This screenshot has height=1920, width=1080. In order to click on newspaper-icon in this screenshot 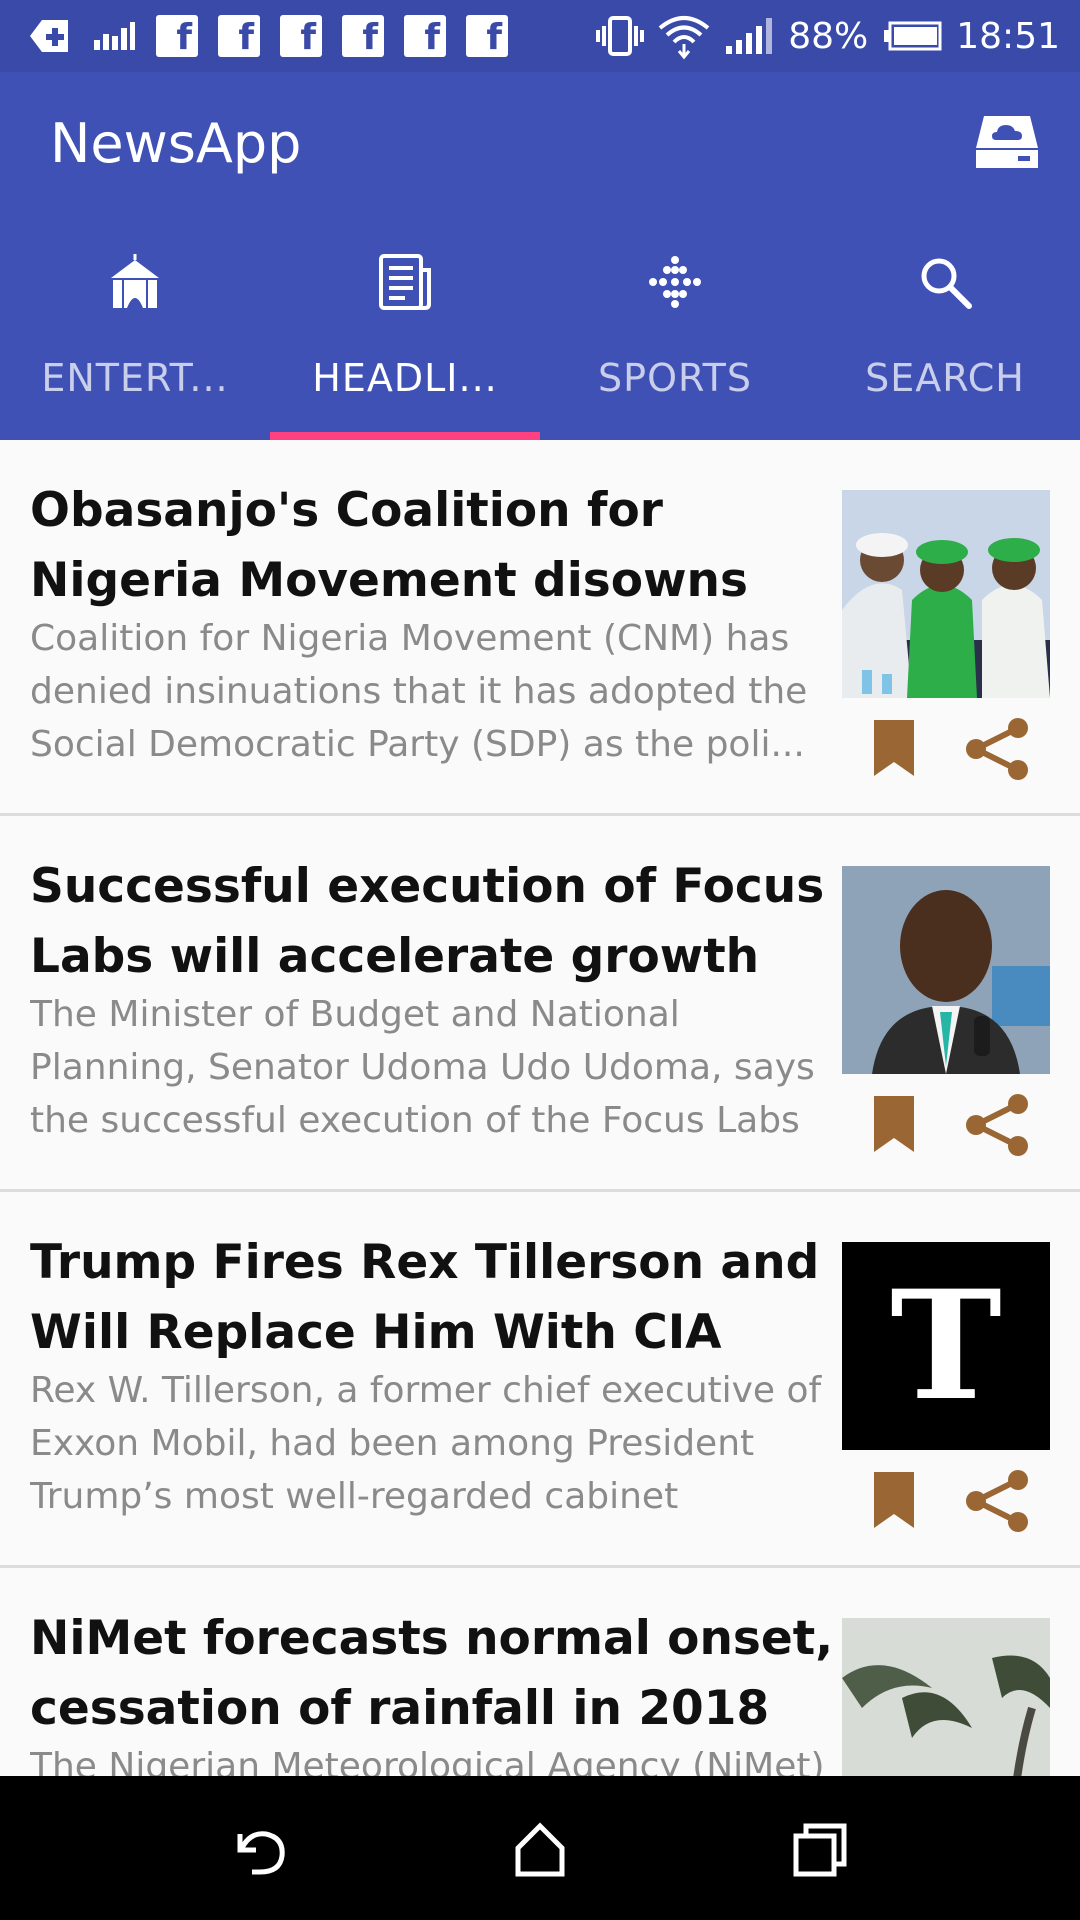, I will do `click(405, 282)`.